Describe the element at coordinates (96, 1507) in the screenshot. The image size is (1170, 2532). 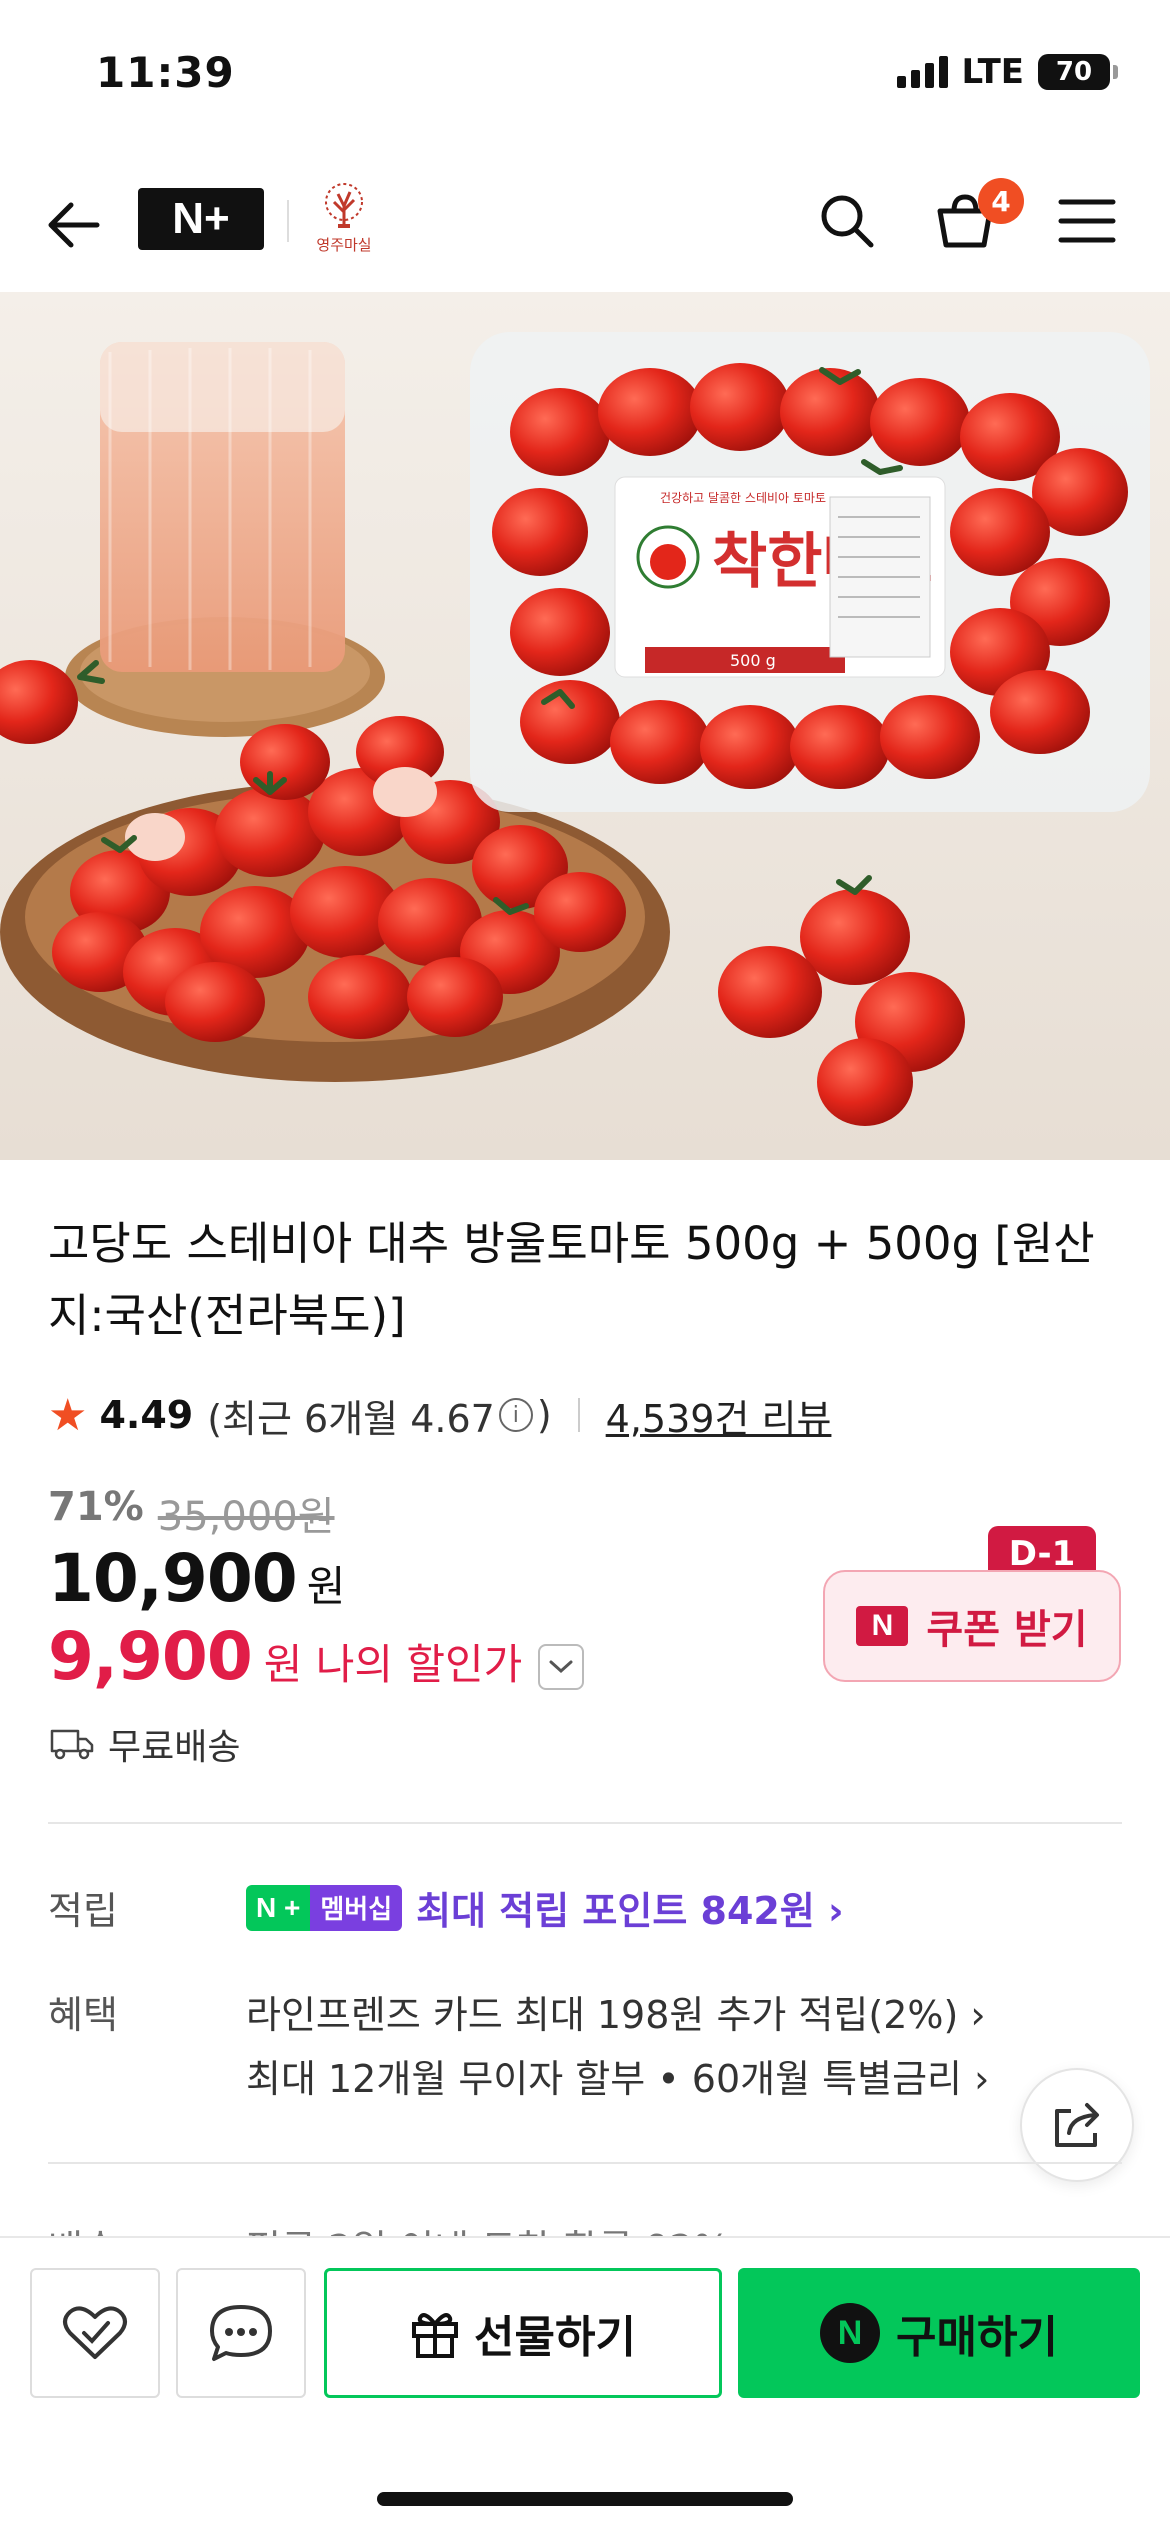
I see `discount-rate: 71%` at that location.